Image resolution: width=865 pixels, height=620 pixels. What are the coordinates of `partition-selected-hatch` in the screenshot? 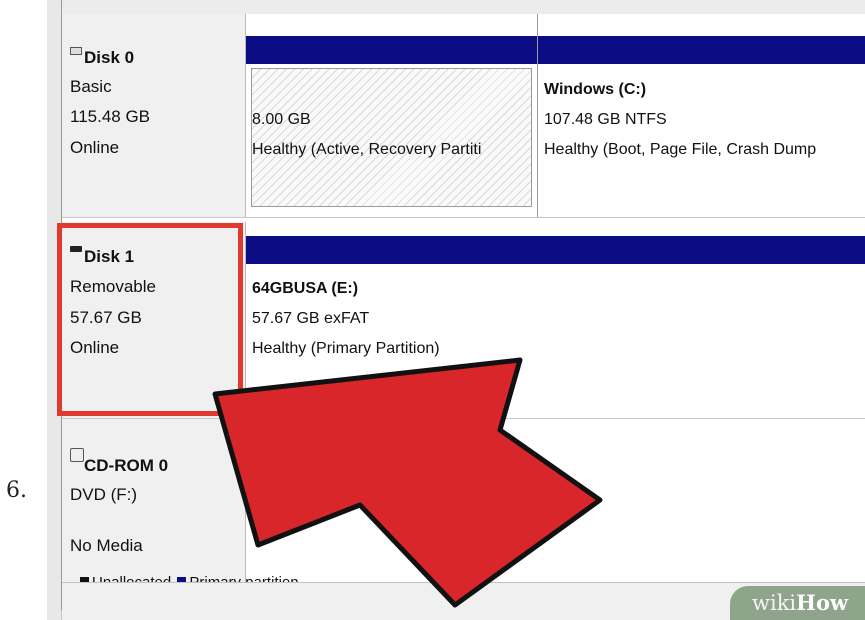 It's located at (391, 137).